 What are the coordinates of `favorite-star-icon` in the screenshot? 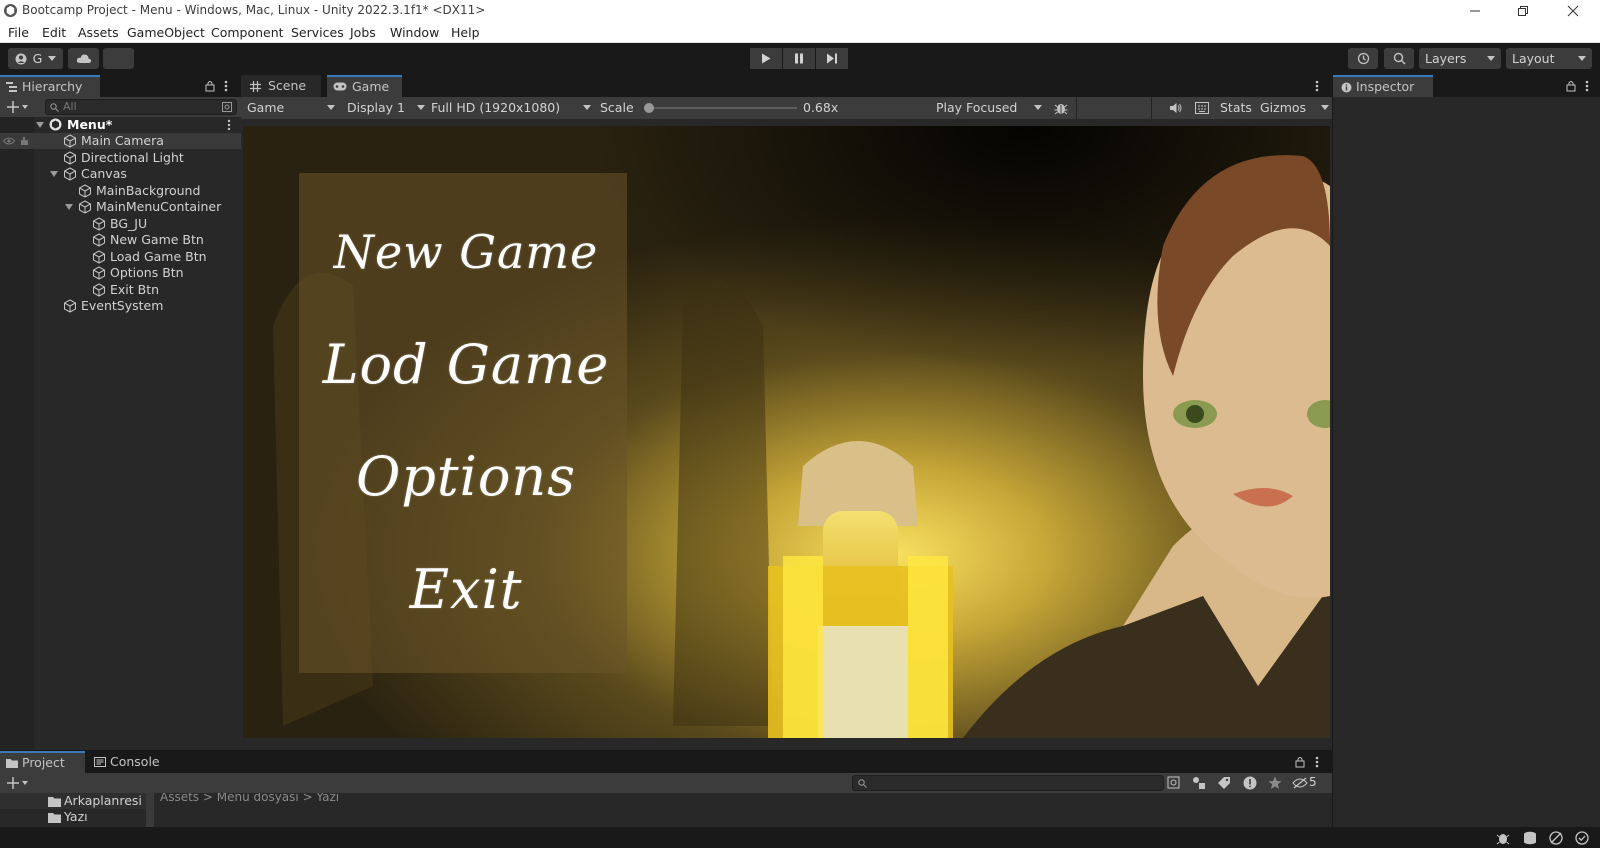 It's located at (1275, 783).